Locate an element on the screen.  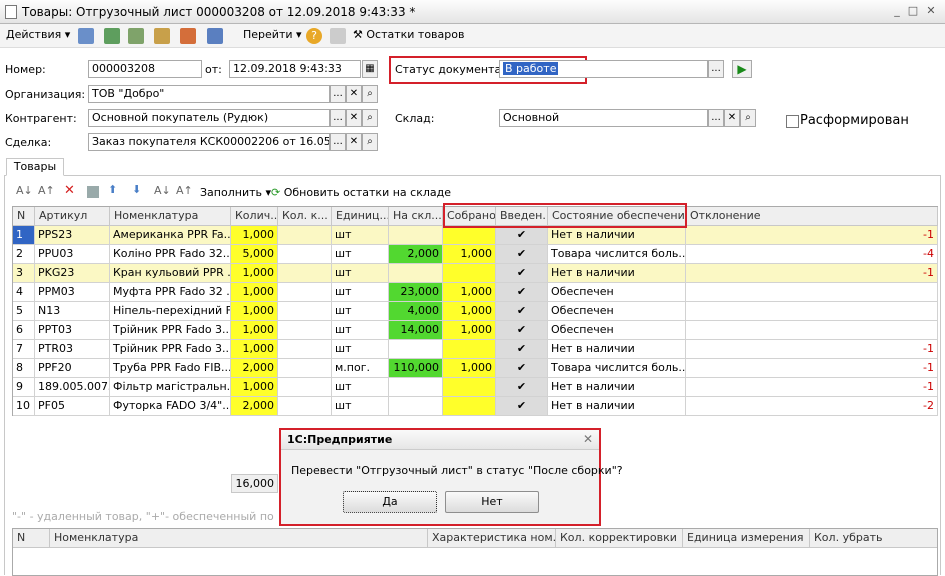
col-n-cell: 8 is located at coordinates (24, 368).